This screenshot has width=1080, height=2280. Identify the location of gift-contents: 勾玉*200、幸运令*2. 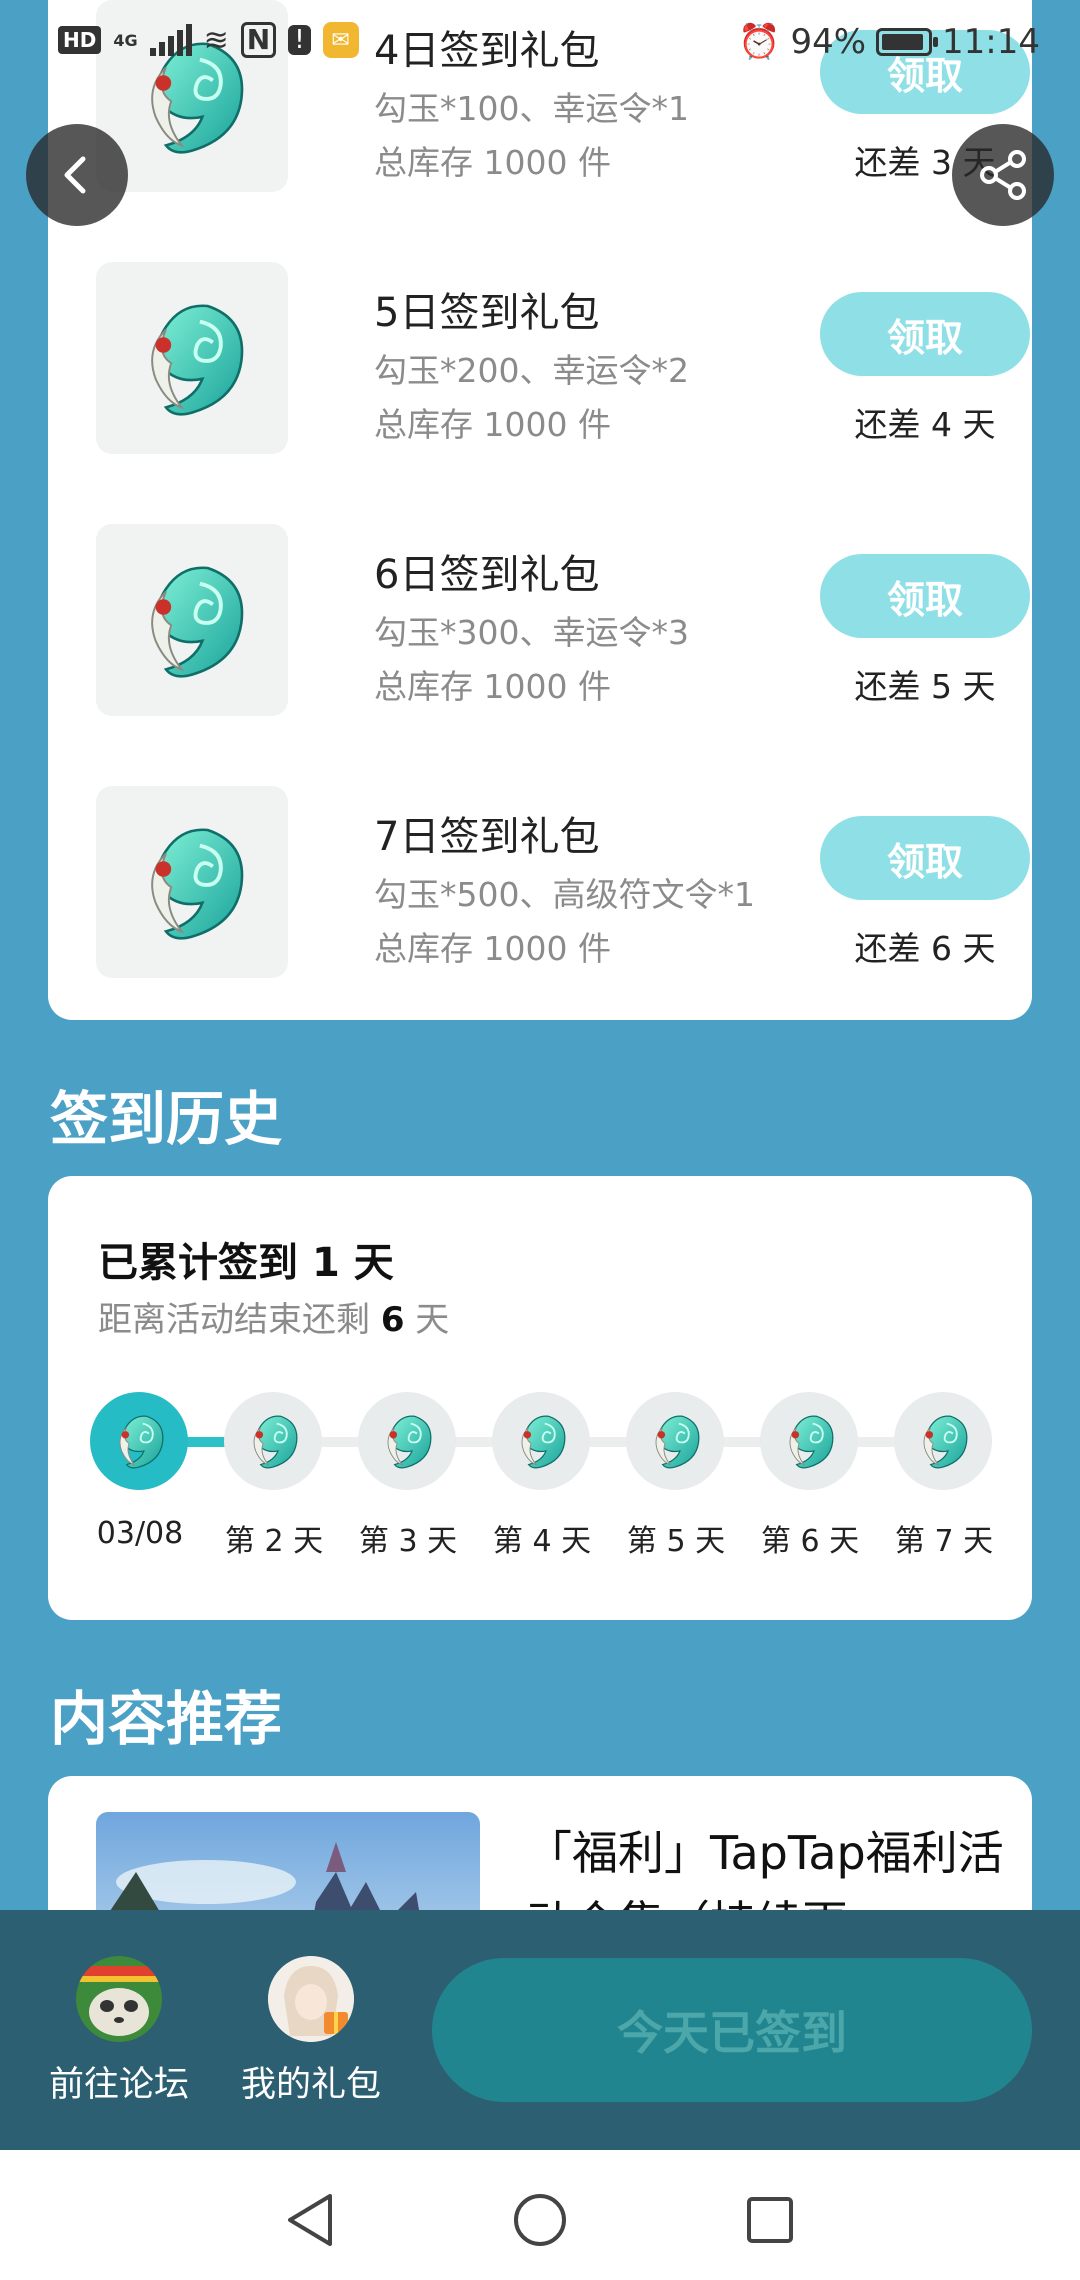
(531, 370).